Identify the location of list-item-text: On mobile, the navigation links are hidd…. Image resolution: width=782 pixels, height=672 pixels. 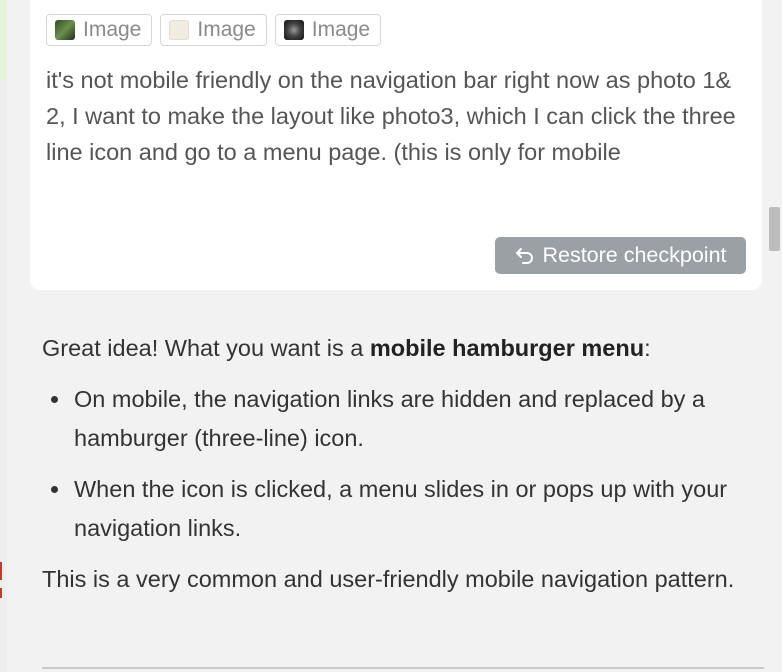
(389, 418).